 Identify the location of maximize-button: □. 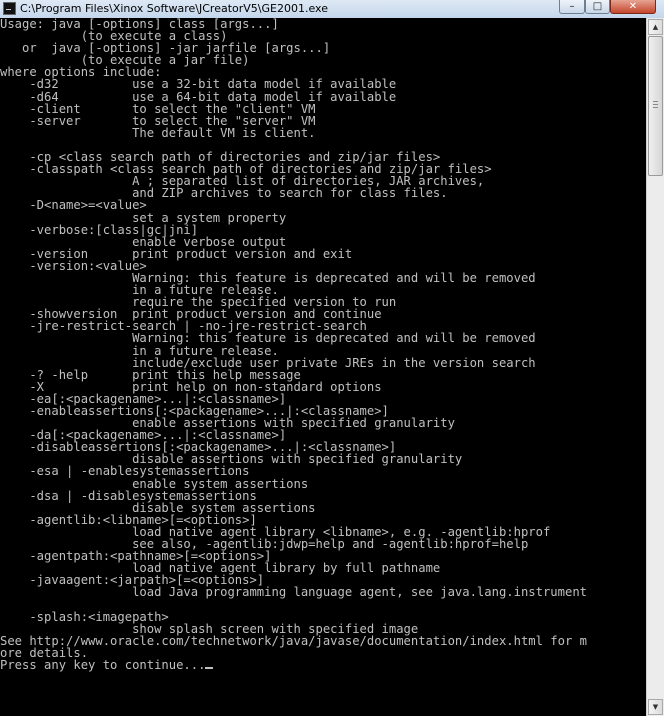
(597, 7).